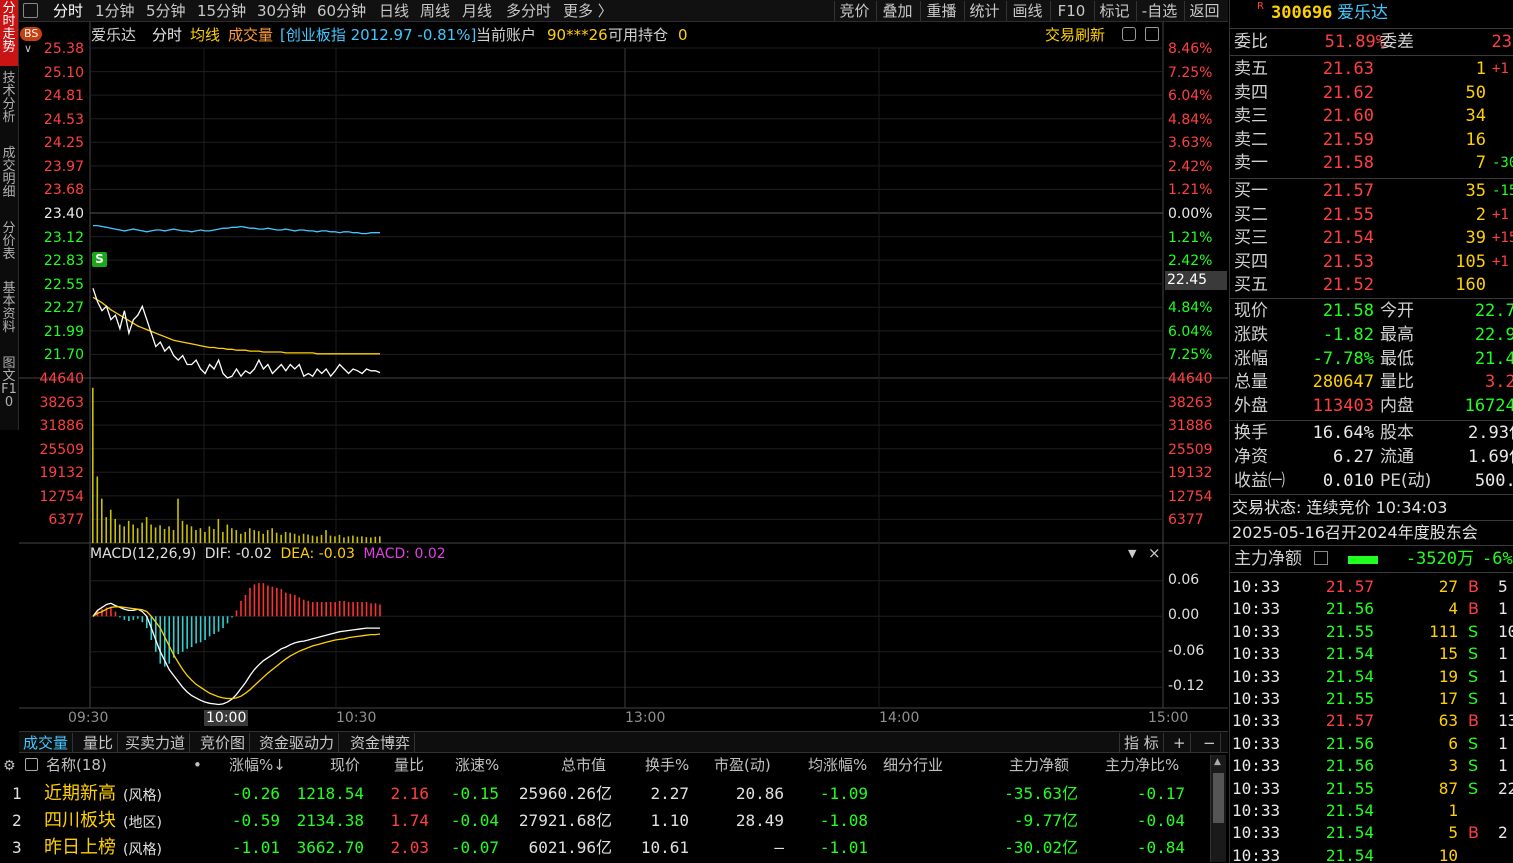 The width and height of the screenshot is (1513, 863). What do you see at coordinates (913, 765) in the screenshot?
I see `col-industry: 细分行业` at bounding box center [913, 765].